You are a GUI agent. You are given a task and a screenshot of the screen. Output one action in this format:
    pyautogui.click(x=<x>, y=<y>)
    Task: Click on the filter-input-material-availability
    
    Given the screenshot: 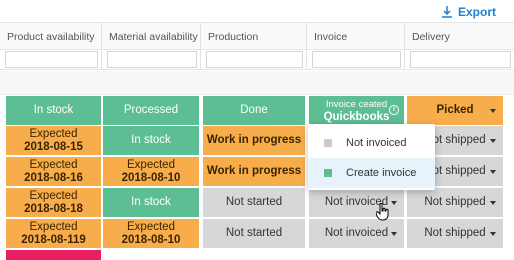 What is the action you would take?
    pyautogui.click(x=152, y=59)
    